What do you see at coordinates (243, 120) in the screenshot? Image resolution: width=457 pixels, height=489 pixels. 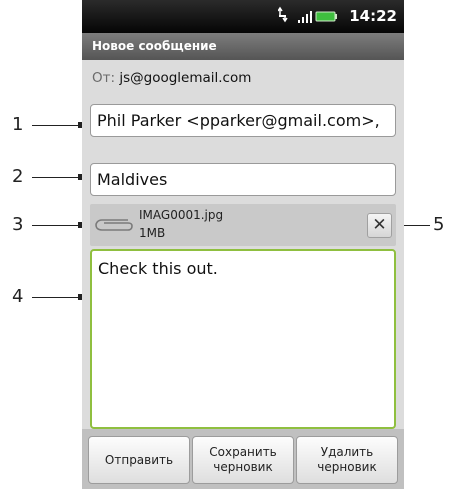 I see `to-field: Phil Parker <pparker@gmail.com>,` at bounding box center [243, 120].